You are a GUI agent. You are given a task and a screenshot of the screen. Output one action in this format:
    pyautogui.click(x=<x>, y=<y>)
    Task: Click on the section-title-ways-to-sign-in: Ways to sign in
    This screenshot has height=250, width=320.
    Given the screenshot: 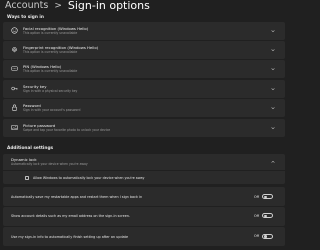 What is the action you would take?
    pyautogui.click(x=25, y=17)
    